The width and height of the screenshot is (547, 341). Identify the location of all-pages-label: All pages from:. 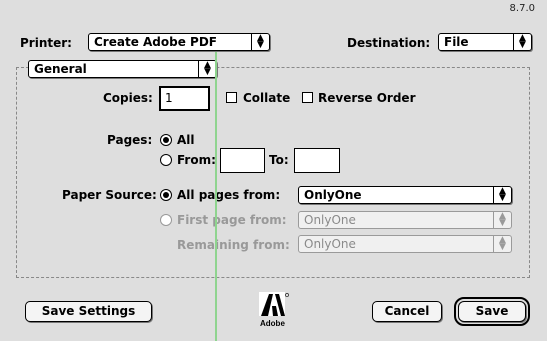
(229, 195).